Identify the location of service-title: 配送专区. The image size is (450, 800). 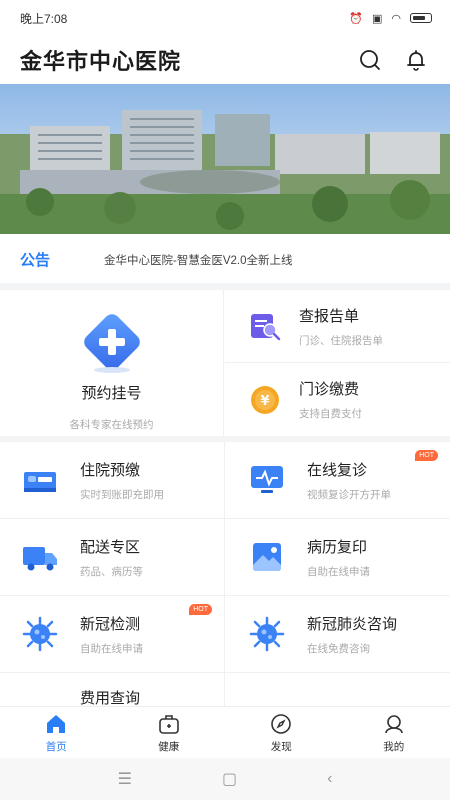
(110, 547).